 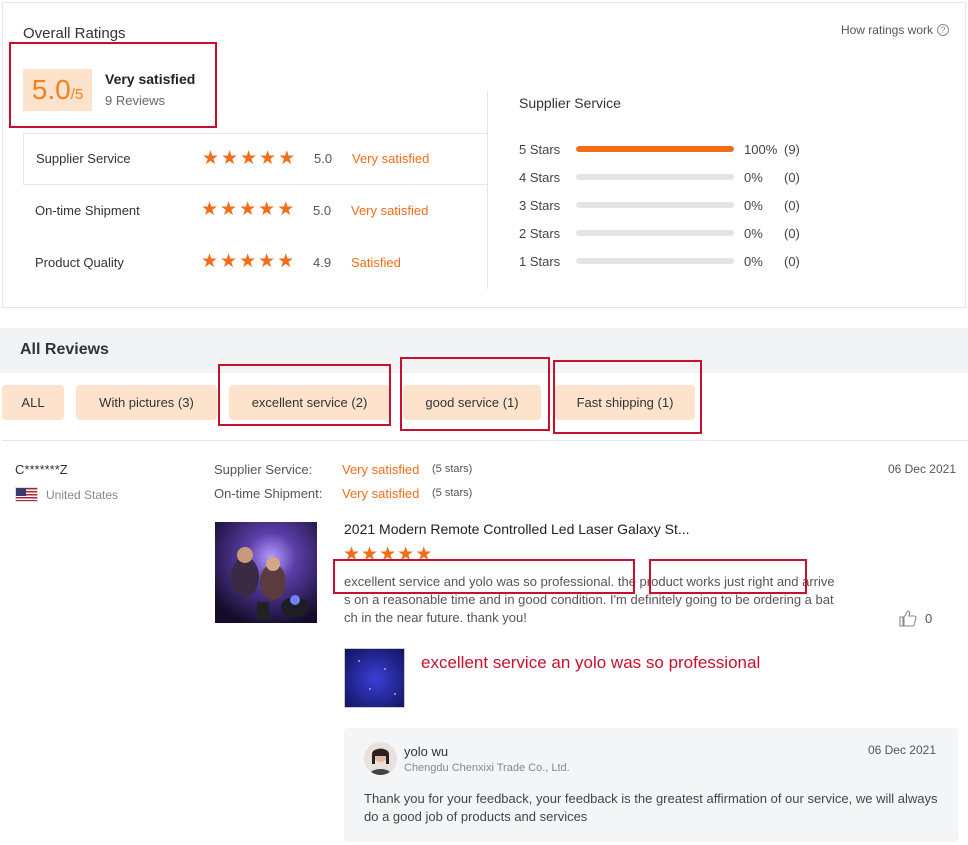 I want to click on like-button: 0, so click(x=915, y=618).